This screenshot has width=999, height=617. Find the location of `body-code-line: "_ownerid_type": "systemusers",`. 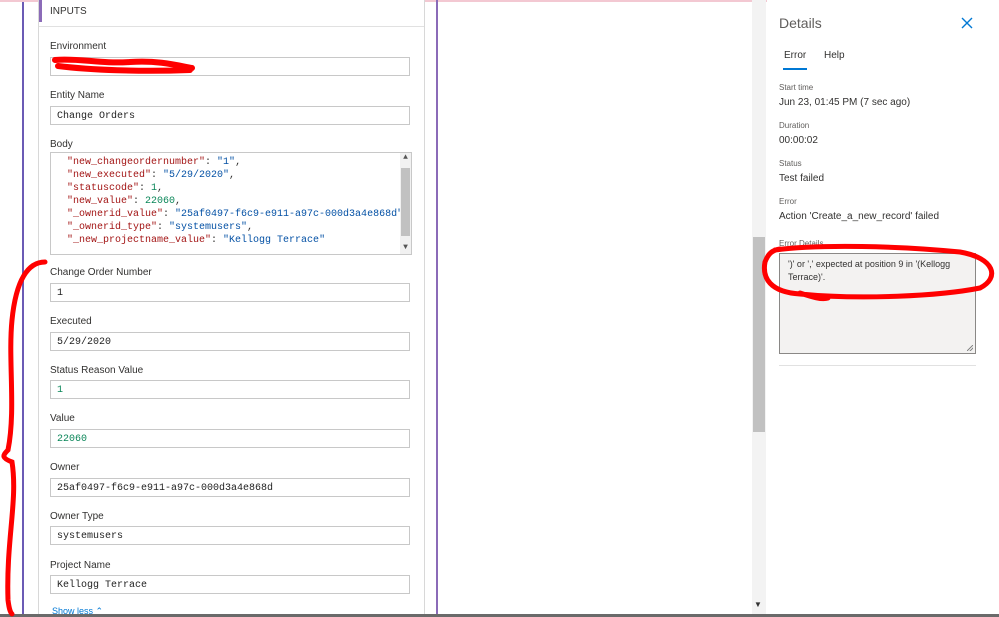

body-code-line: "_ownerid_type": "systemusers", is located at coordinates (160, 227).